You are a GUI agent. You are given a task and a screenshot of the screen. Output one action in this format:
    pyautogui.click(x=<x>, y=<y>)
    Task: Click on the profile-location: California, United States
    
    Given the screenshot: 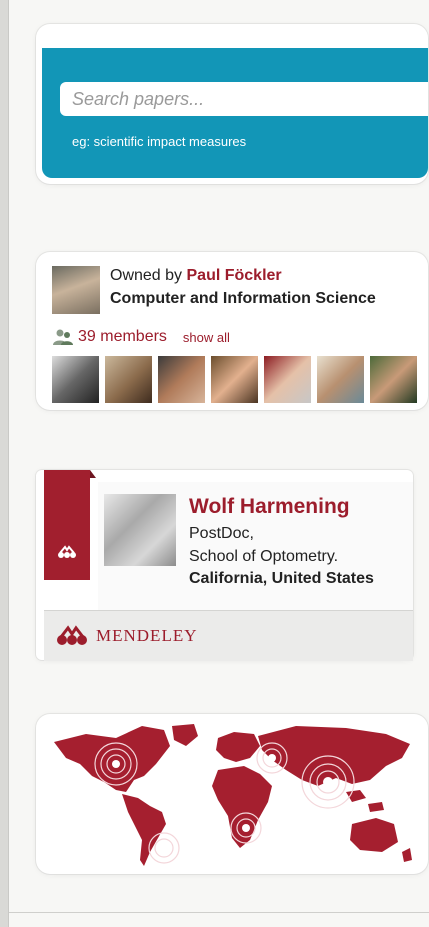 What is the action you would take?
    pyautogui.click(x=281, y=578)
    